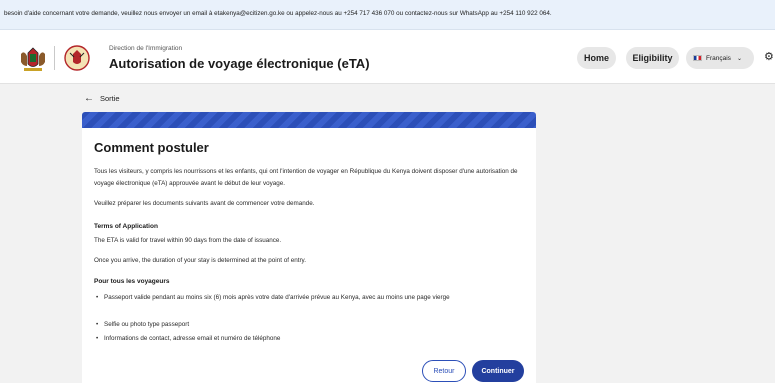 The width and height of the screenshot is (775, 383). What do you see at coordinates (110, 98) in the screenshot?
I see `back-link-label: Sortie` at bounding box center [110, 98].